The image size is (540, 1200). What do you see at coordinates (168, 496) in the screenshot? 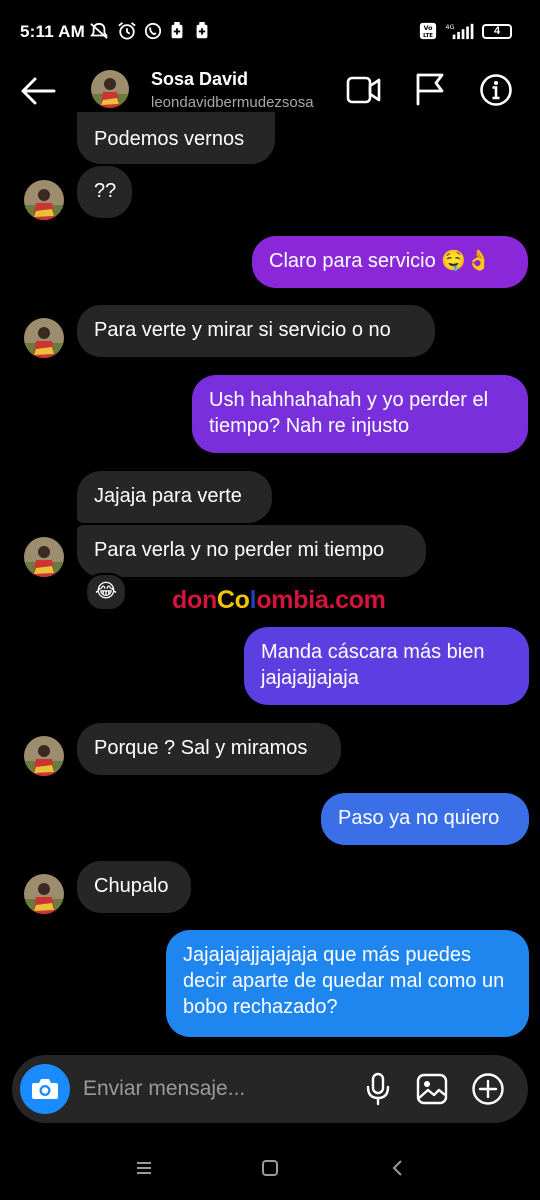
I see `message-text: Jajaja para verte` at bounding box center [168, 496].